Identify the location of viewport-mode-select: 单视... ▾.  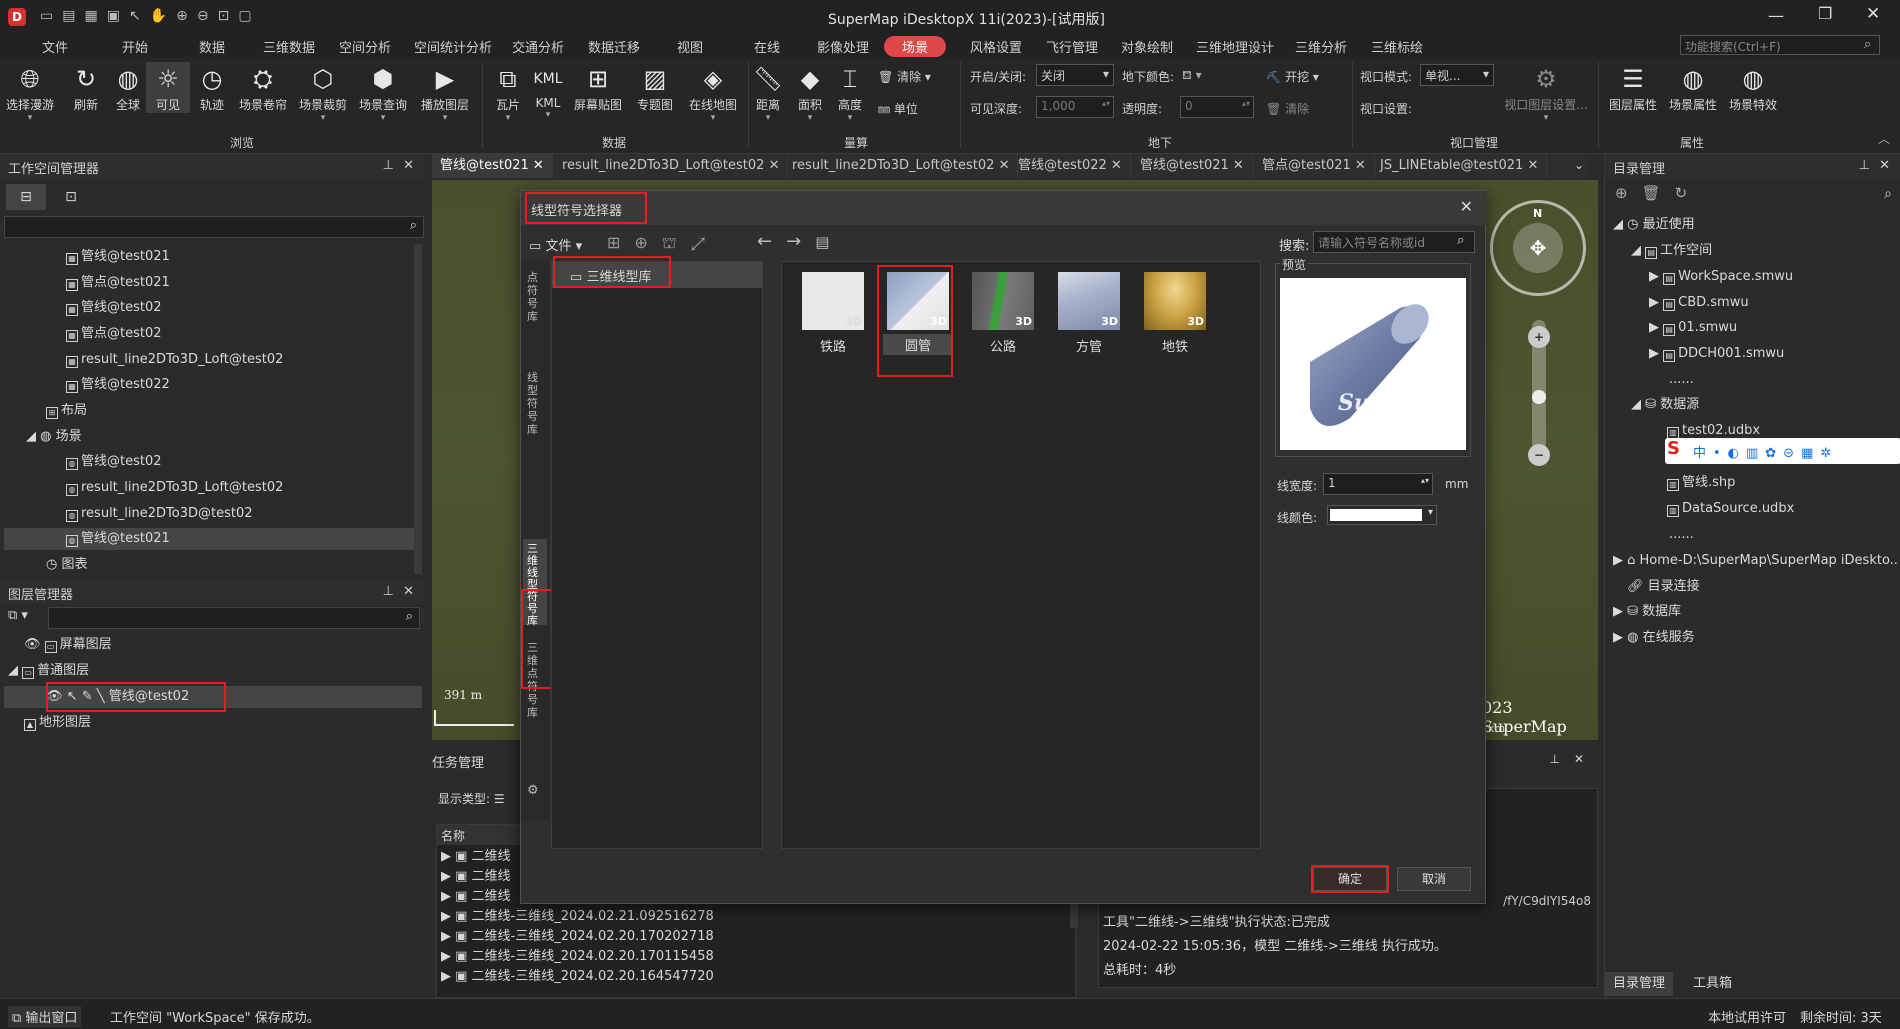
(1457, 75).